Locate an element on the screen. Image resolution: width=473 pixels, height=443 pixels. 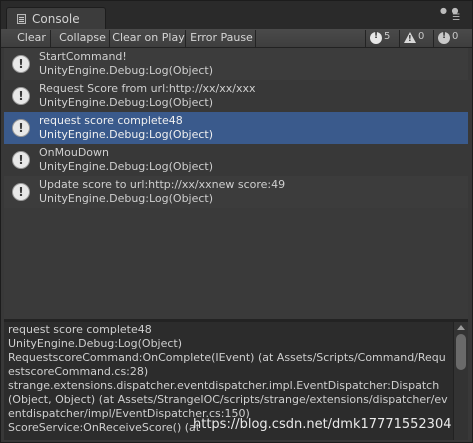
error-icon is located at coordinates (444, 37).